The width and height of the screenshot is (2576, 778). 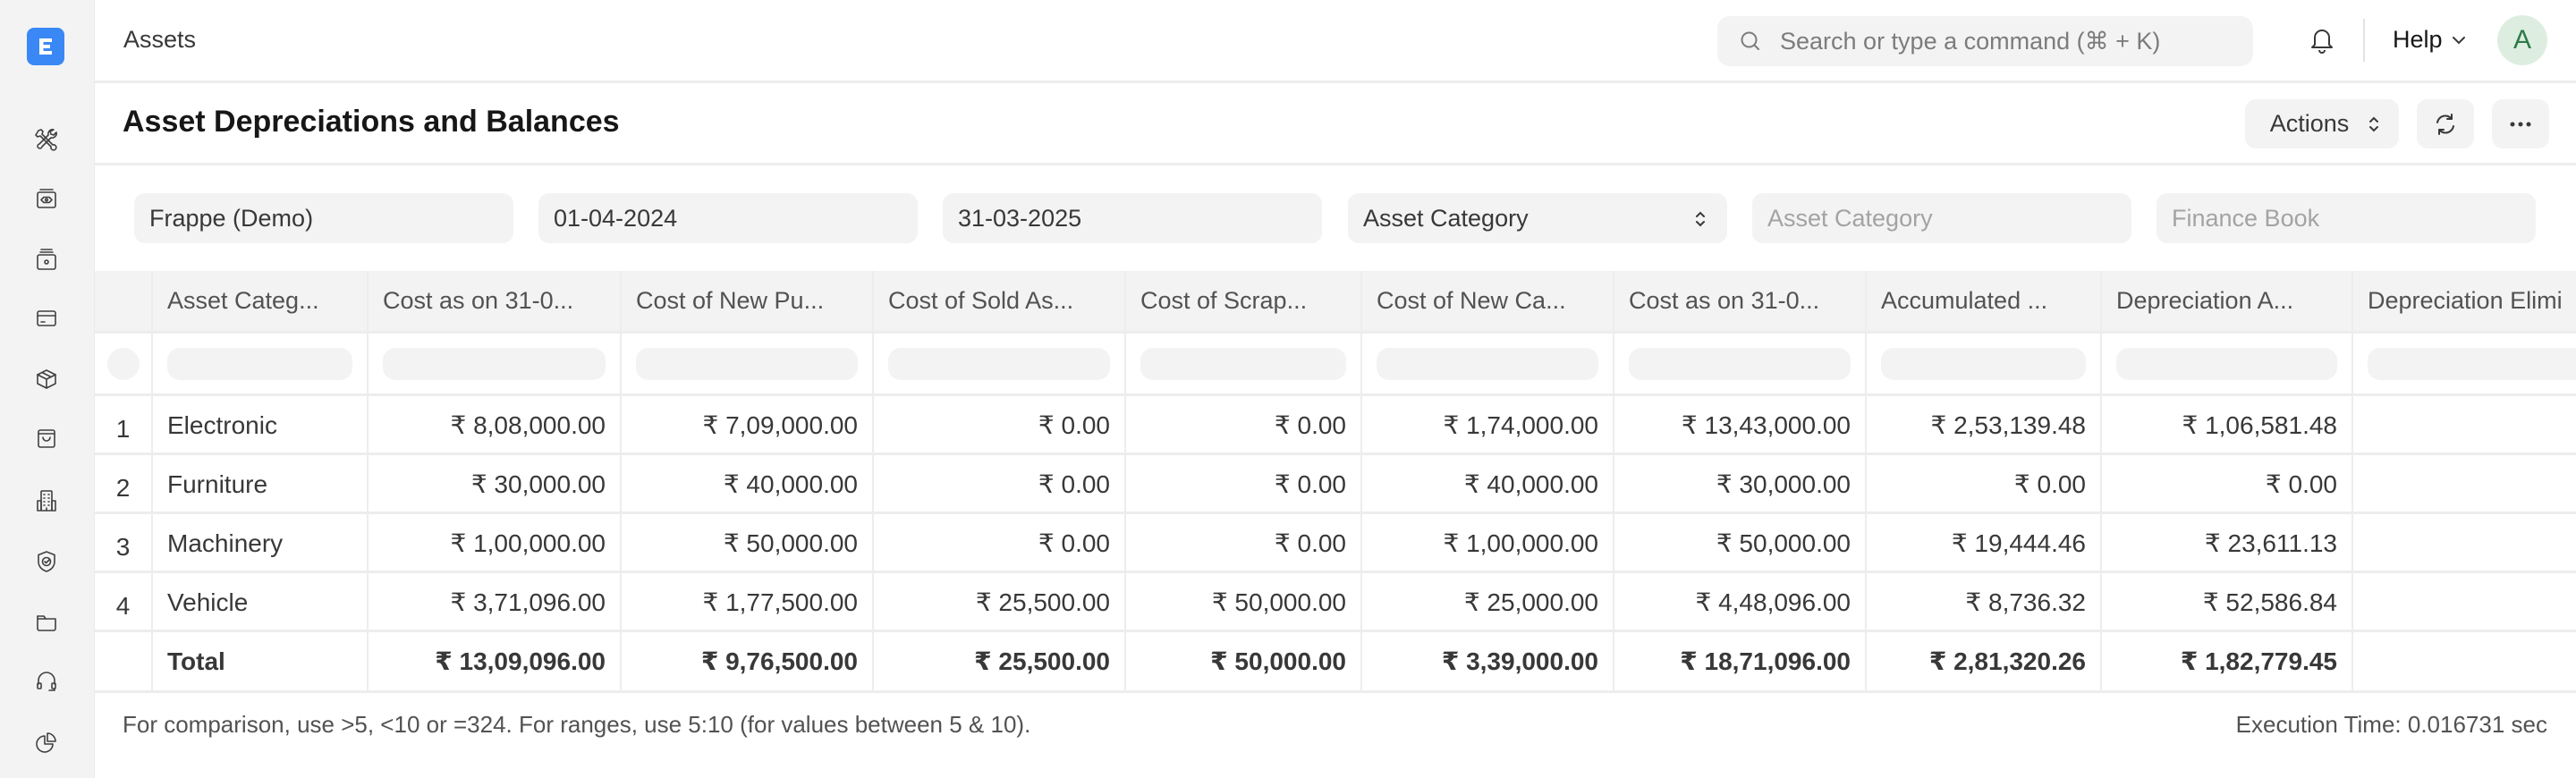 I want to click on company-input, so click(x=331, y=218).